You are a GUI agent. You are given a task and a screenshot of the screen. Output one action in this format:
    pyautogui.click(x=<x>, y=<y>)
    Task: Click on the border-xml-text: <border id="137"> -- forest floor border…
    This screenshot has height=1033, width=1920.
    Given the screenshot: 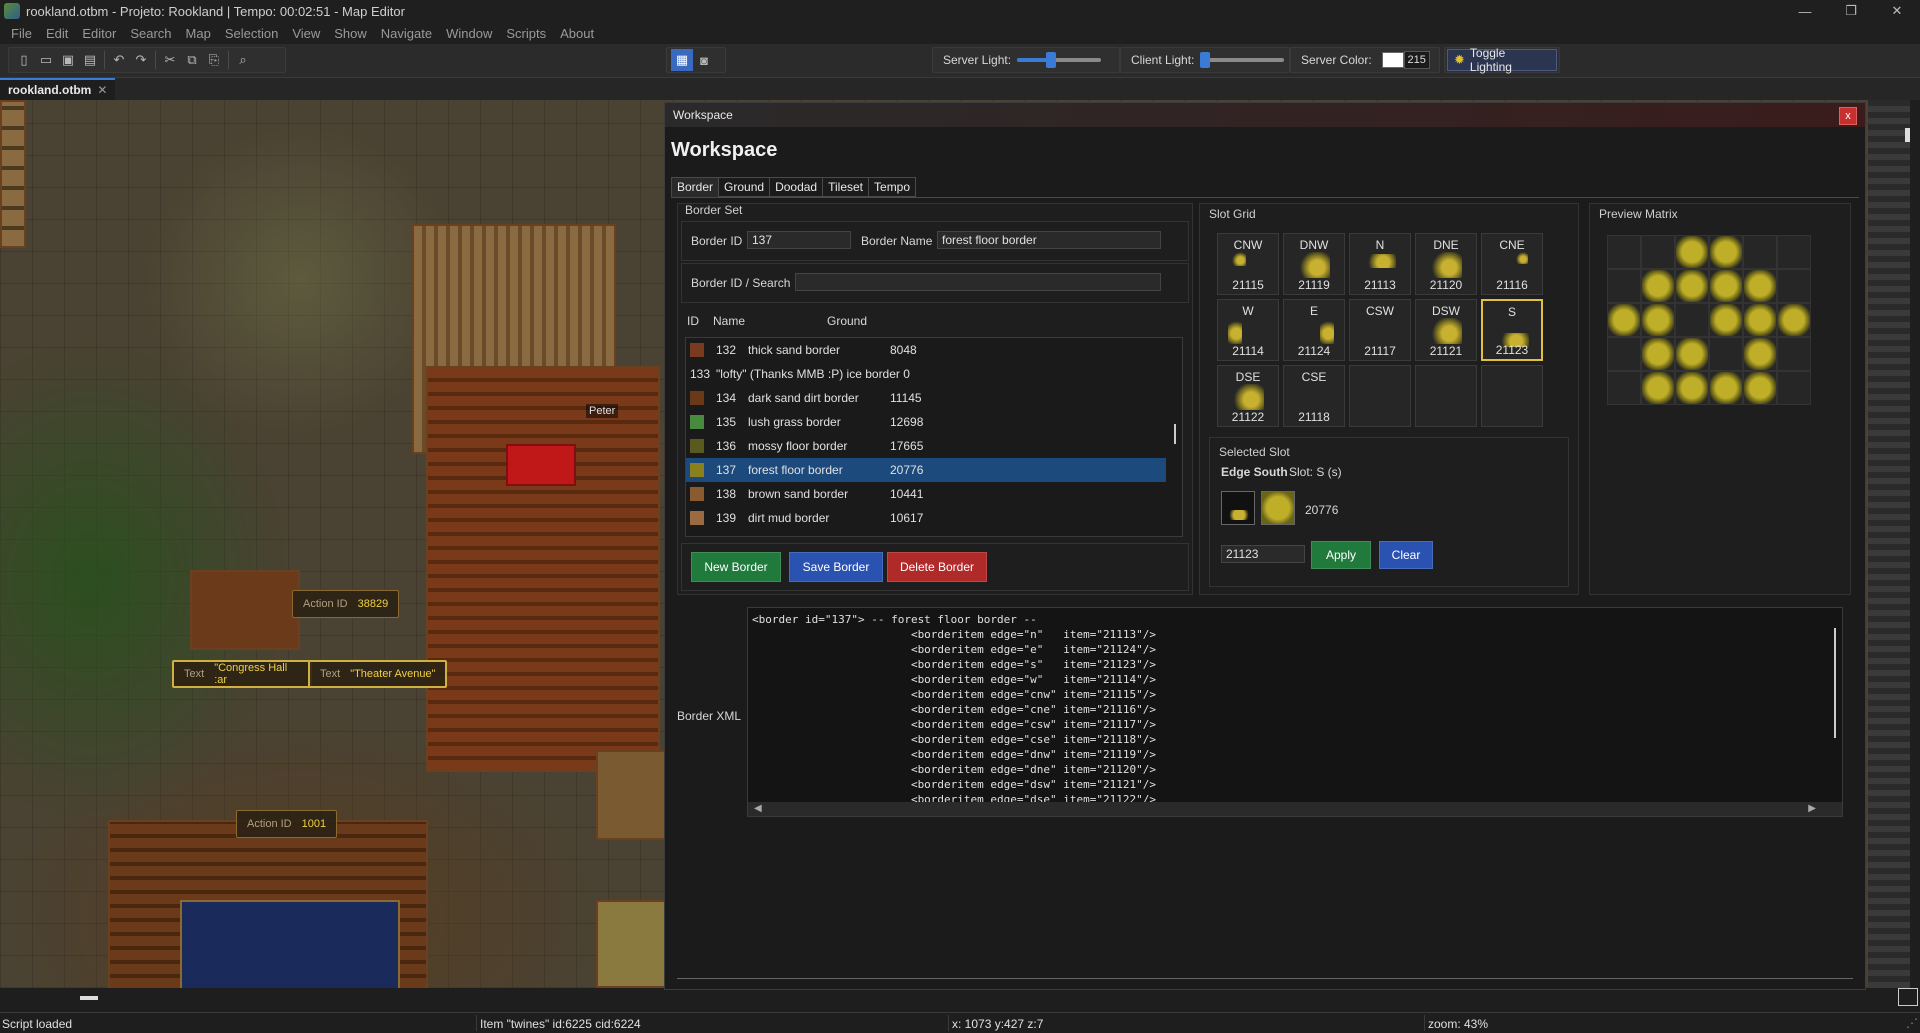 What is the action you would take?
    pyautogui.click(x=954, y=709)
    